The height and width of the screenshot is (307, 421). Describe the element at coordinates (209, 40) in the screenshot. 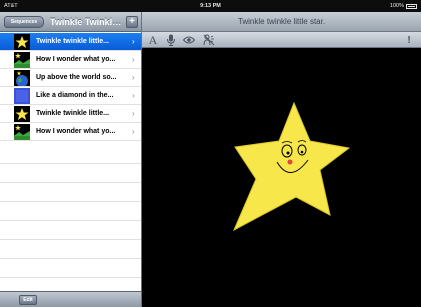

I see `mute-speaker-icon` at that location.